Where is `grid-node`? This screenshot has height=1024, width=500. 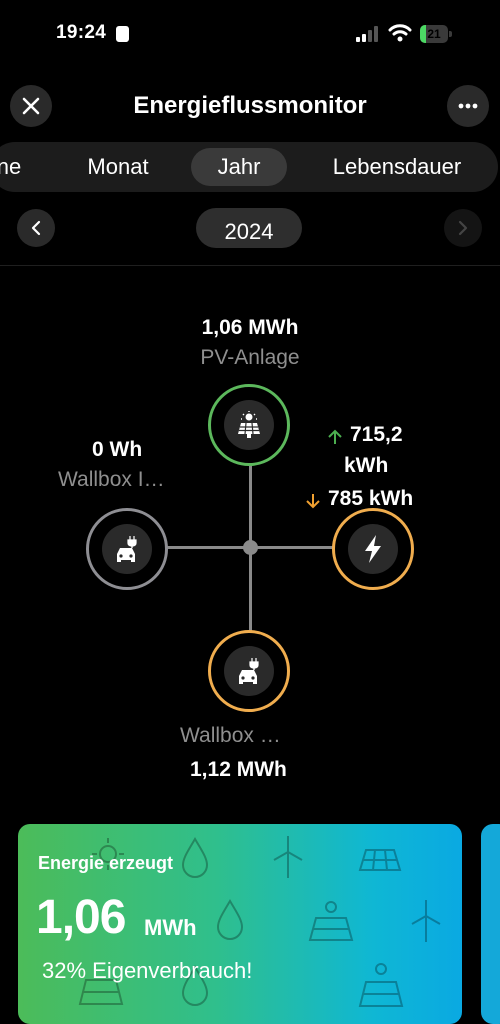
grid-node is located at coordinates (373, 549).